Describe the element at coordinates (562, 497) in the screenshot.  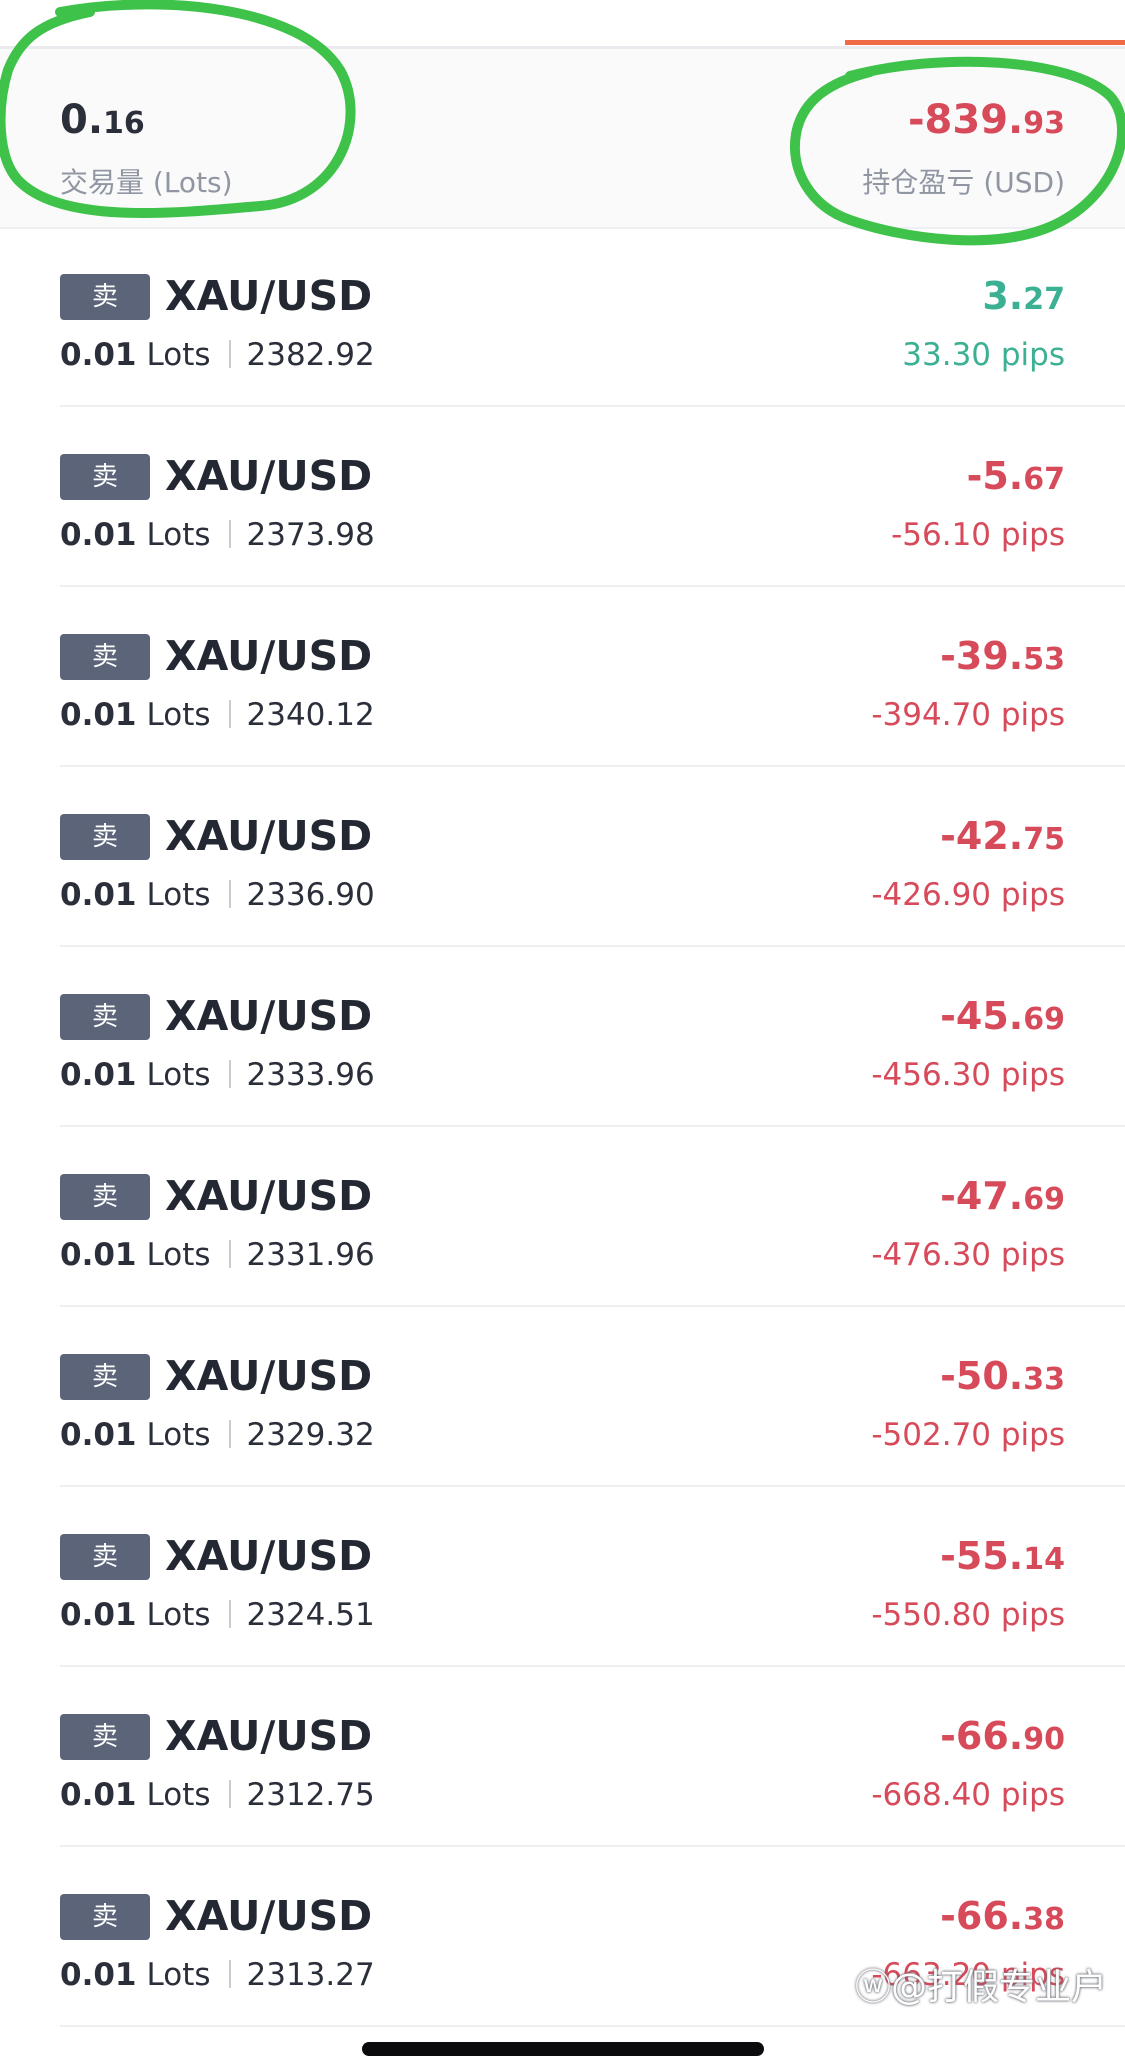
I see `position-row: 卖 XAU/USD 0.01 Lots 2373.98 -5.67 -56.10 pips` at that location.